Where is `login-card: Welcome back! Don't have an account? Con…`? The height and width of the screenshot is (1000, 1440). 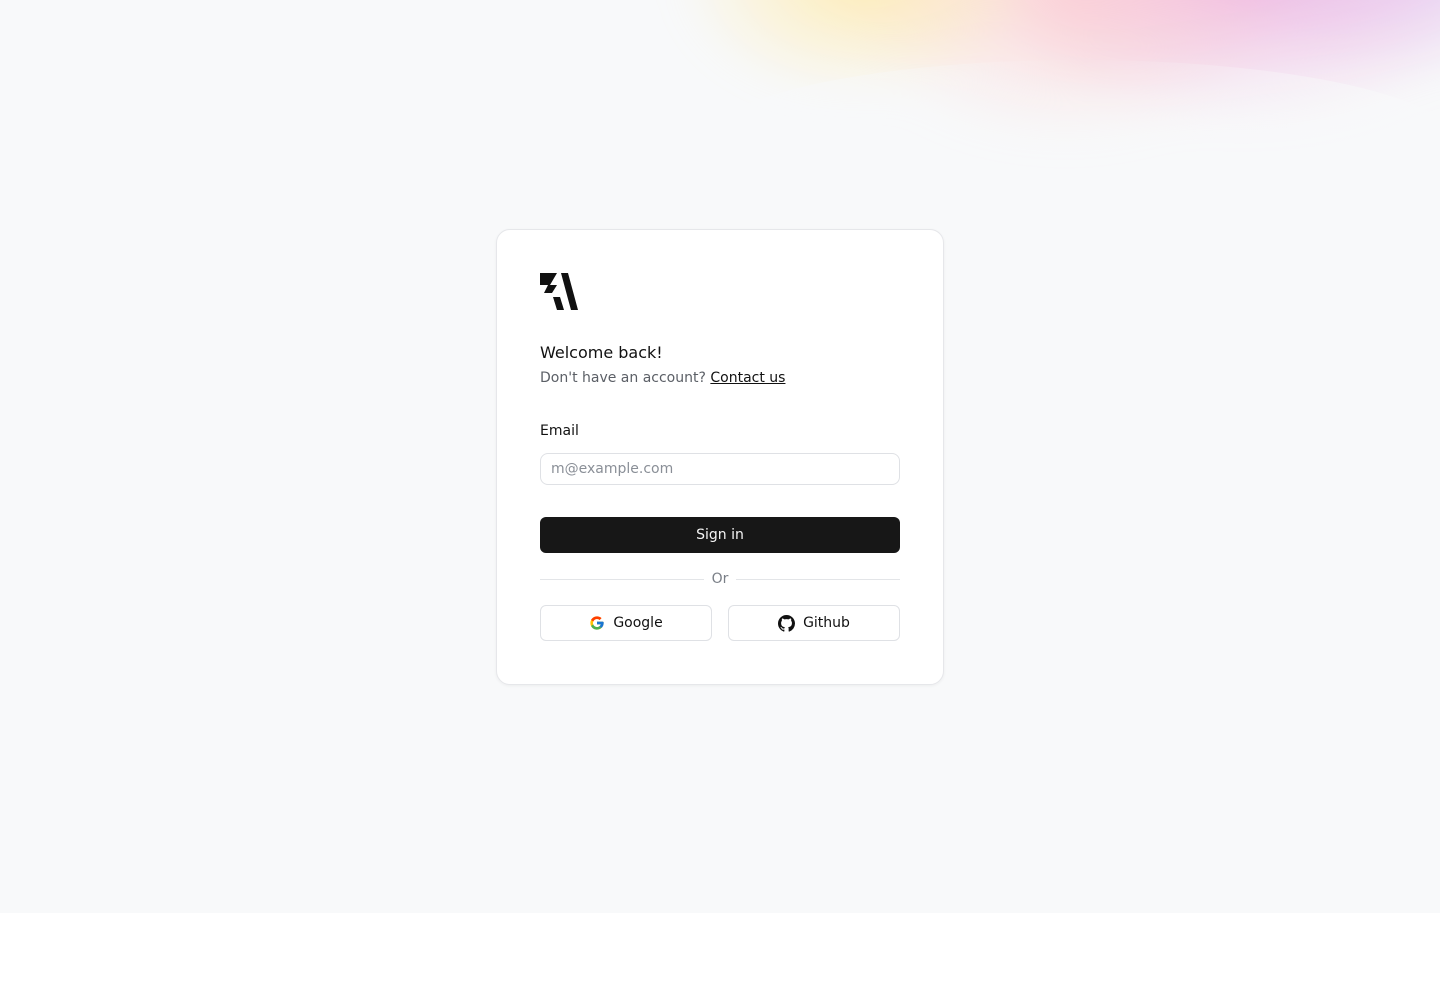
login-card: Welcome back! Don't have an account? Con… is located at coordinates (720, 457).